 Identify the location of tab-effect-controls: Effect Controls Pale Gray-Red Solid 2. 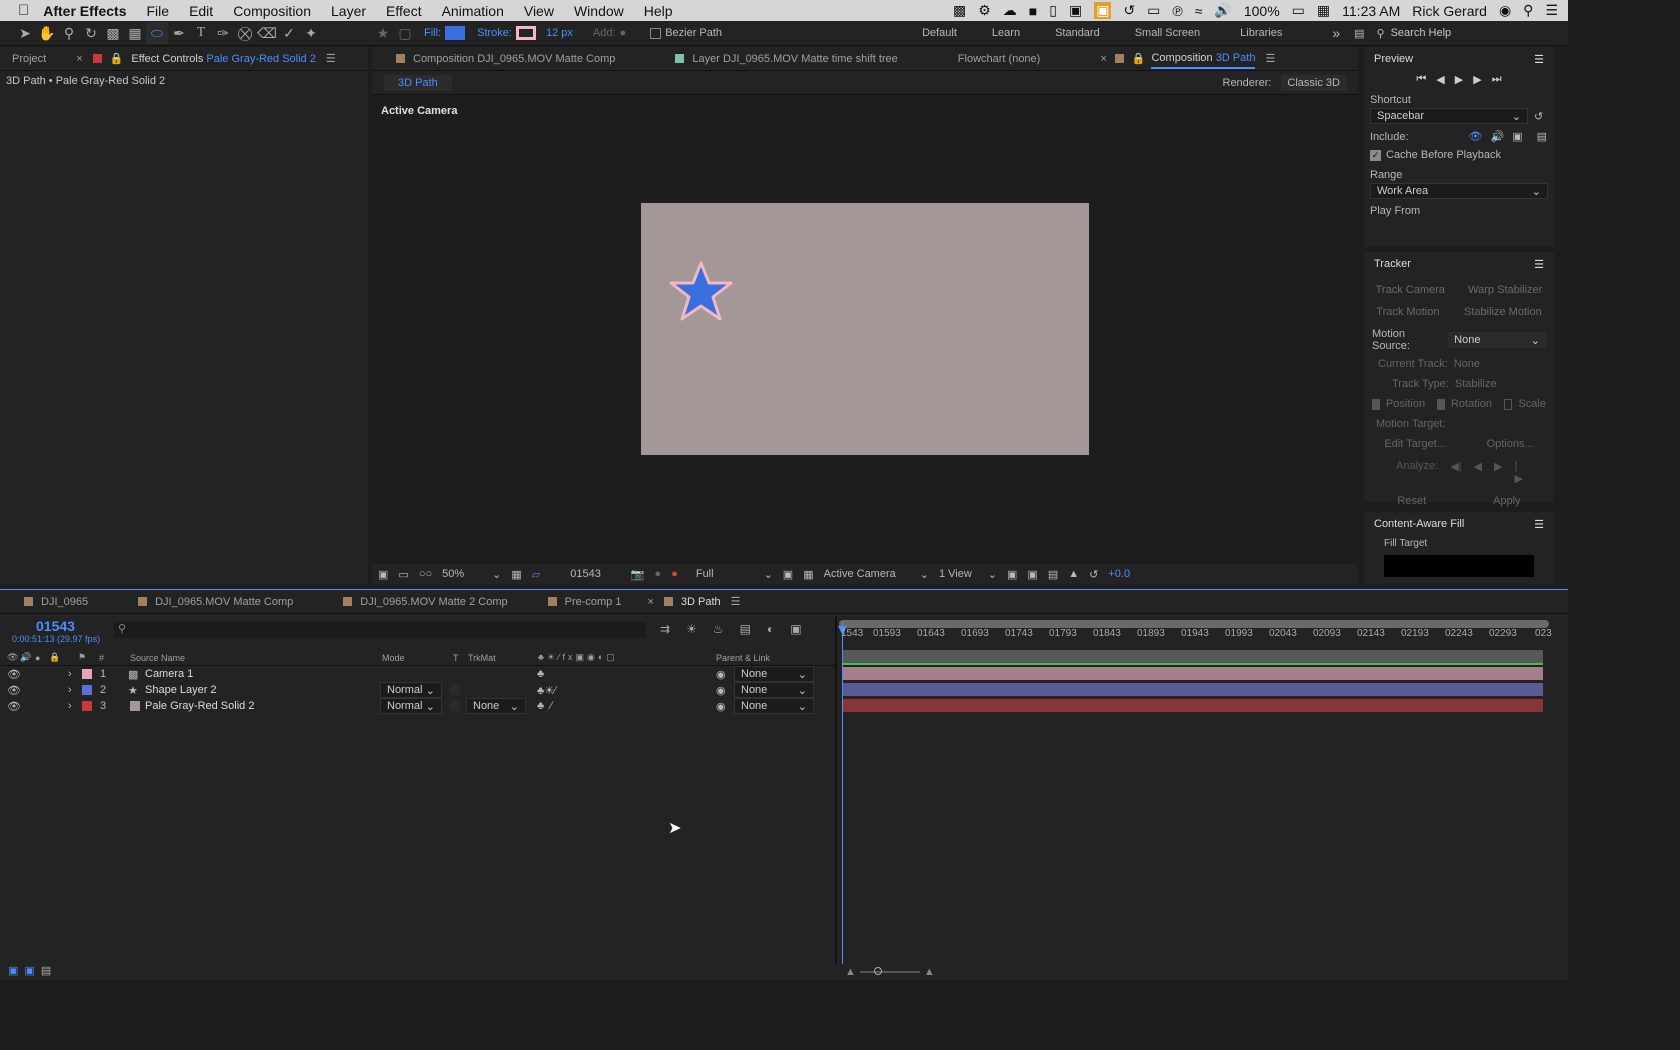
(223, 59).